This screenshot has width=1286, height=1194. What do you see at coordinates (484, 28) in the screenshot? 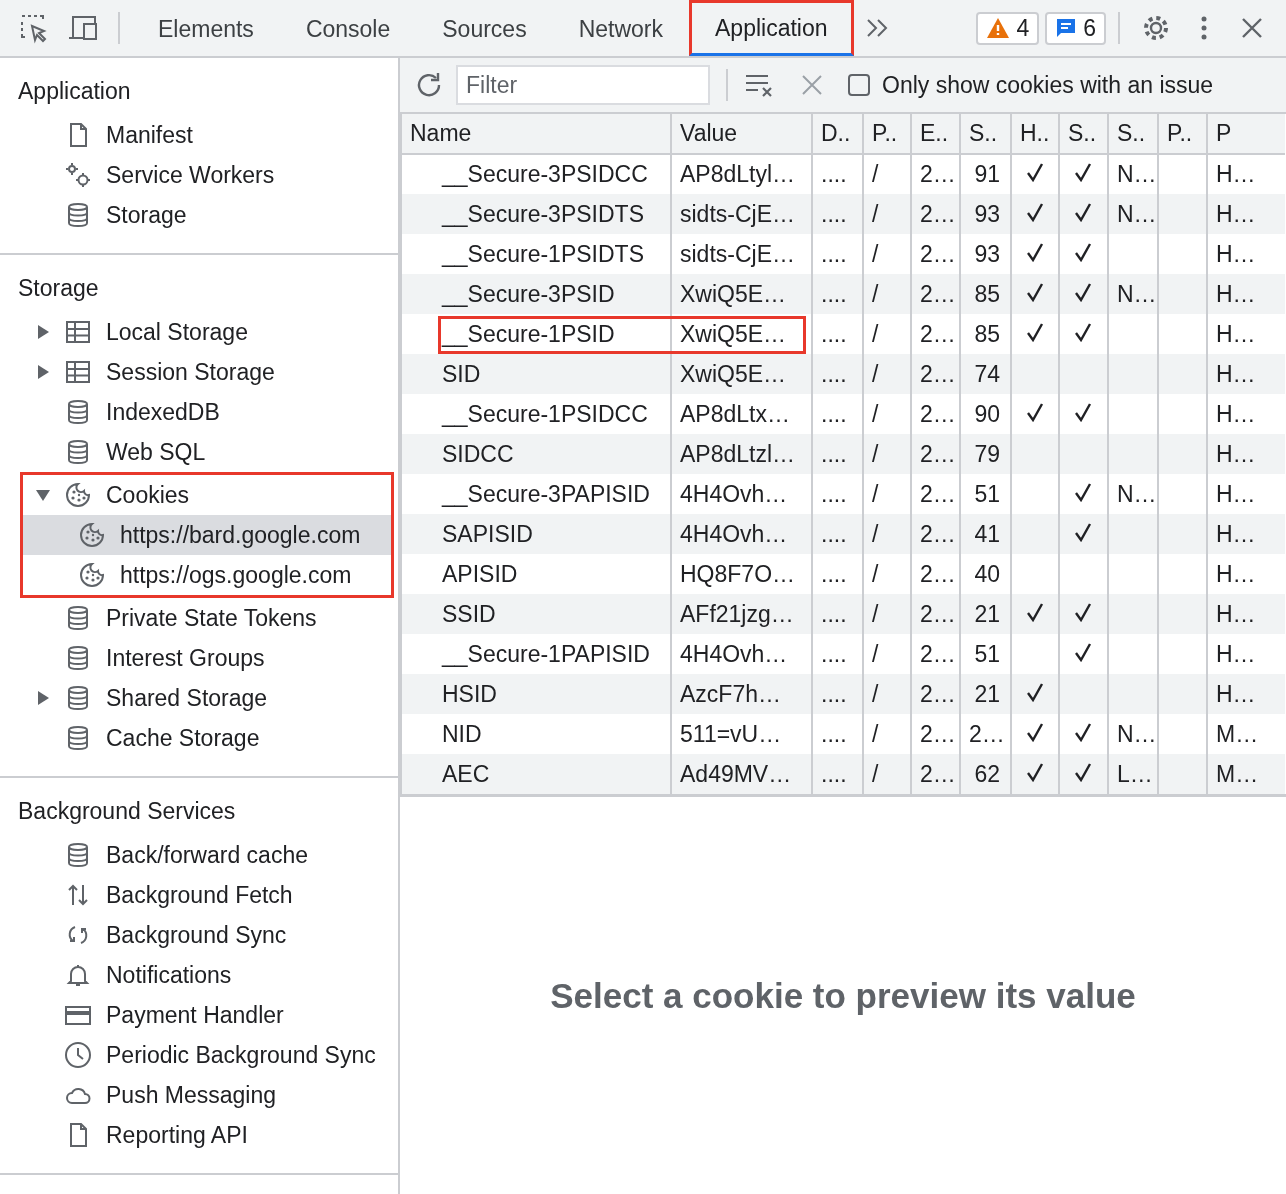
I see `panel-tab: Sources` at bounding box center [484, 28].